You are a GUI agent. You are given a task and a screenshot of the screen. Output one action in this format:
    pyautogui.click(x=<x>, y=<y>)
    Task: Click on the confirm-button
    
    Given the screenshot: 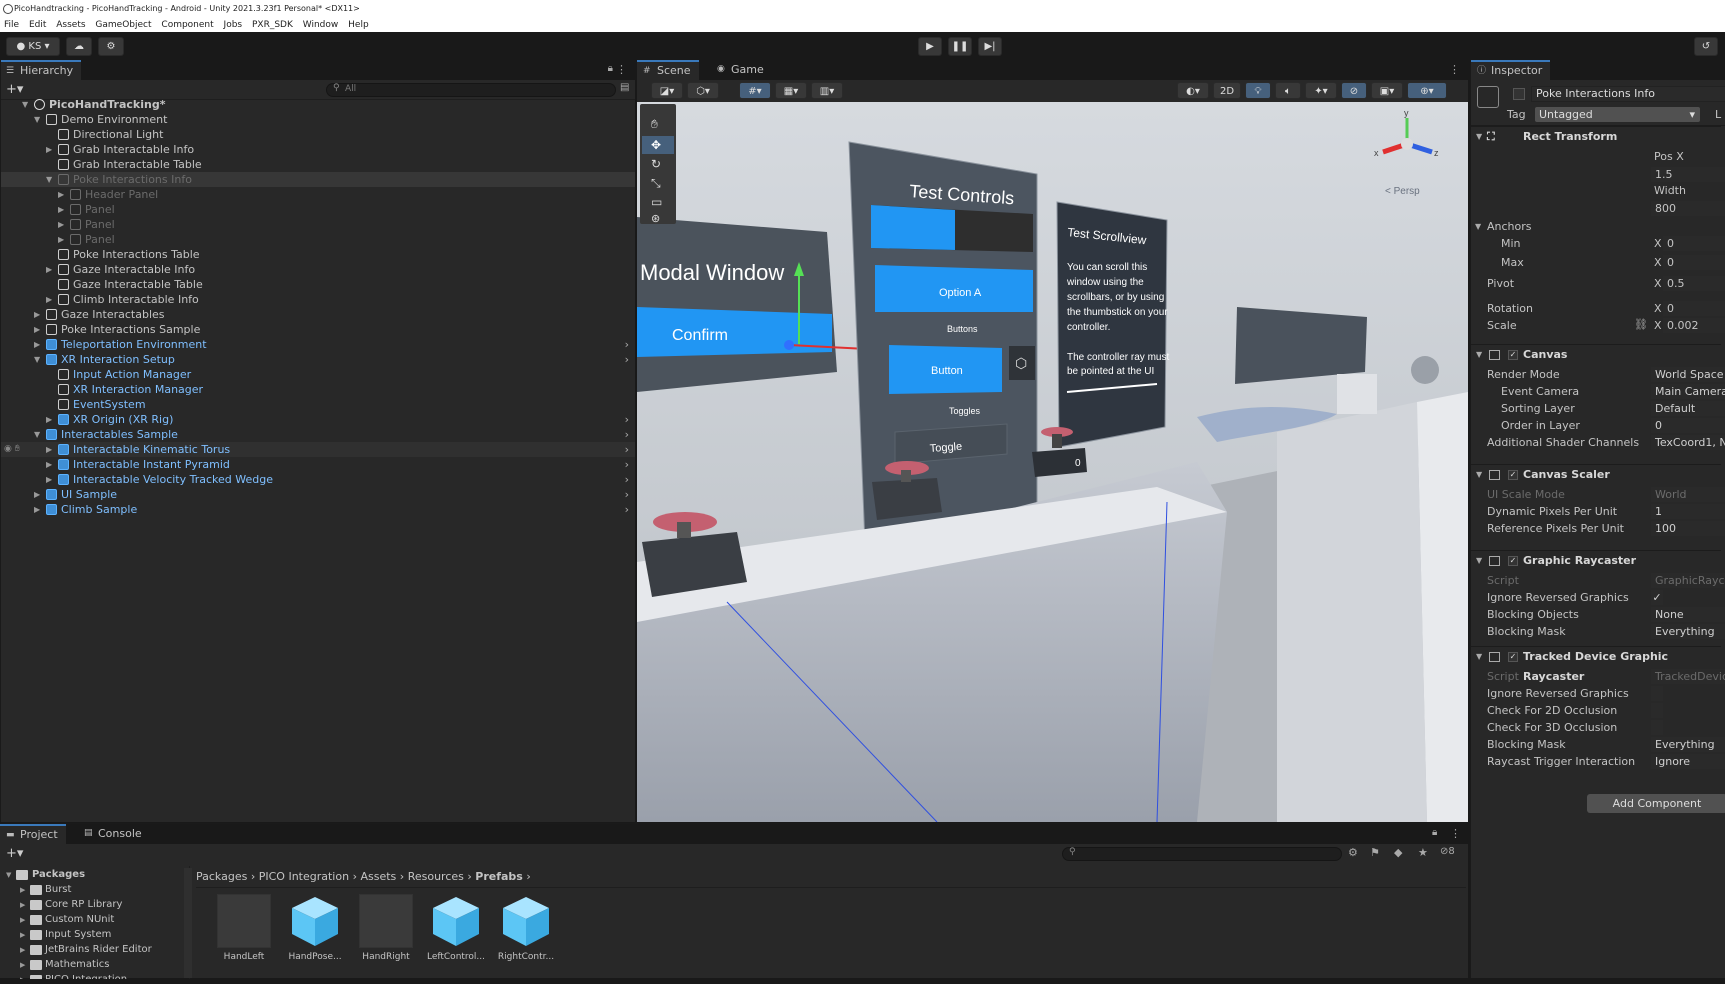 What is the action you would take?
    pyautogui.click(x=734, y=332)
    